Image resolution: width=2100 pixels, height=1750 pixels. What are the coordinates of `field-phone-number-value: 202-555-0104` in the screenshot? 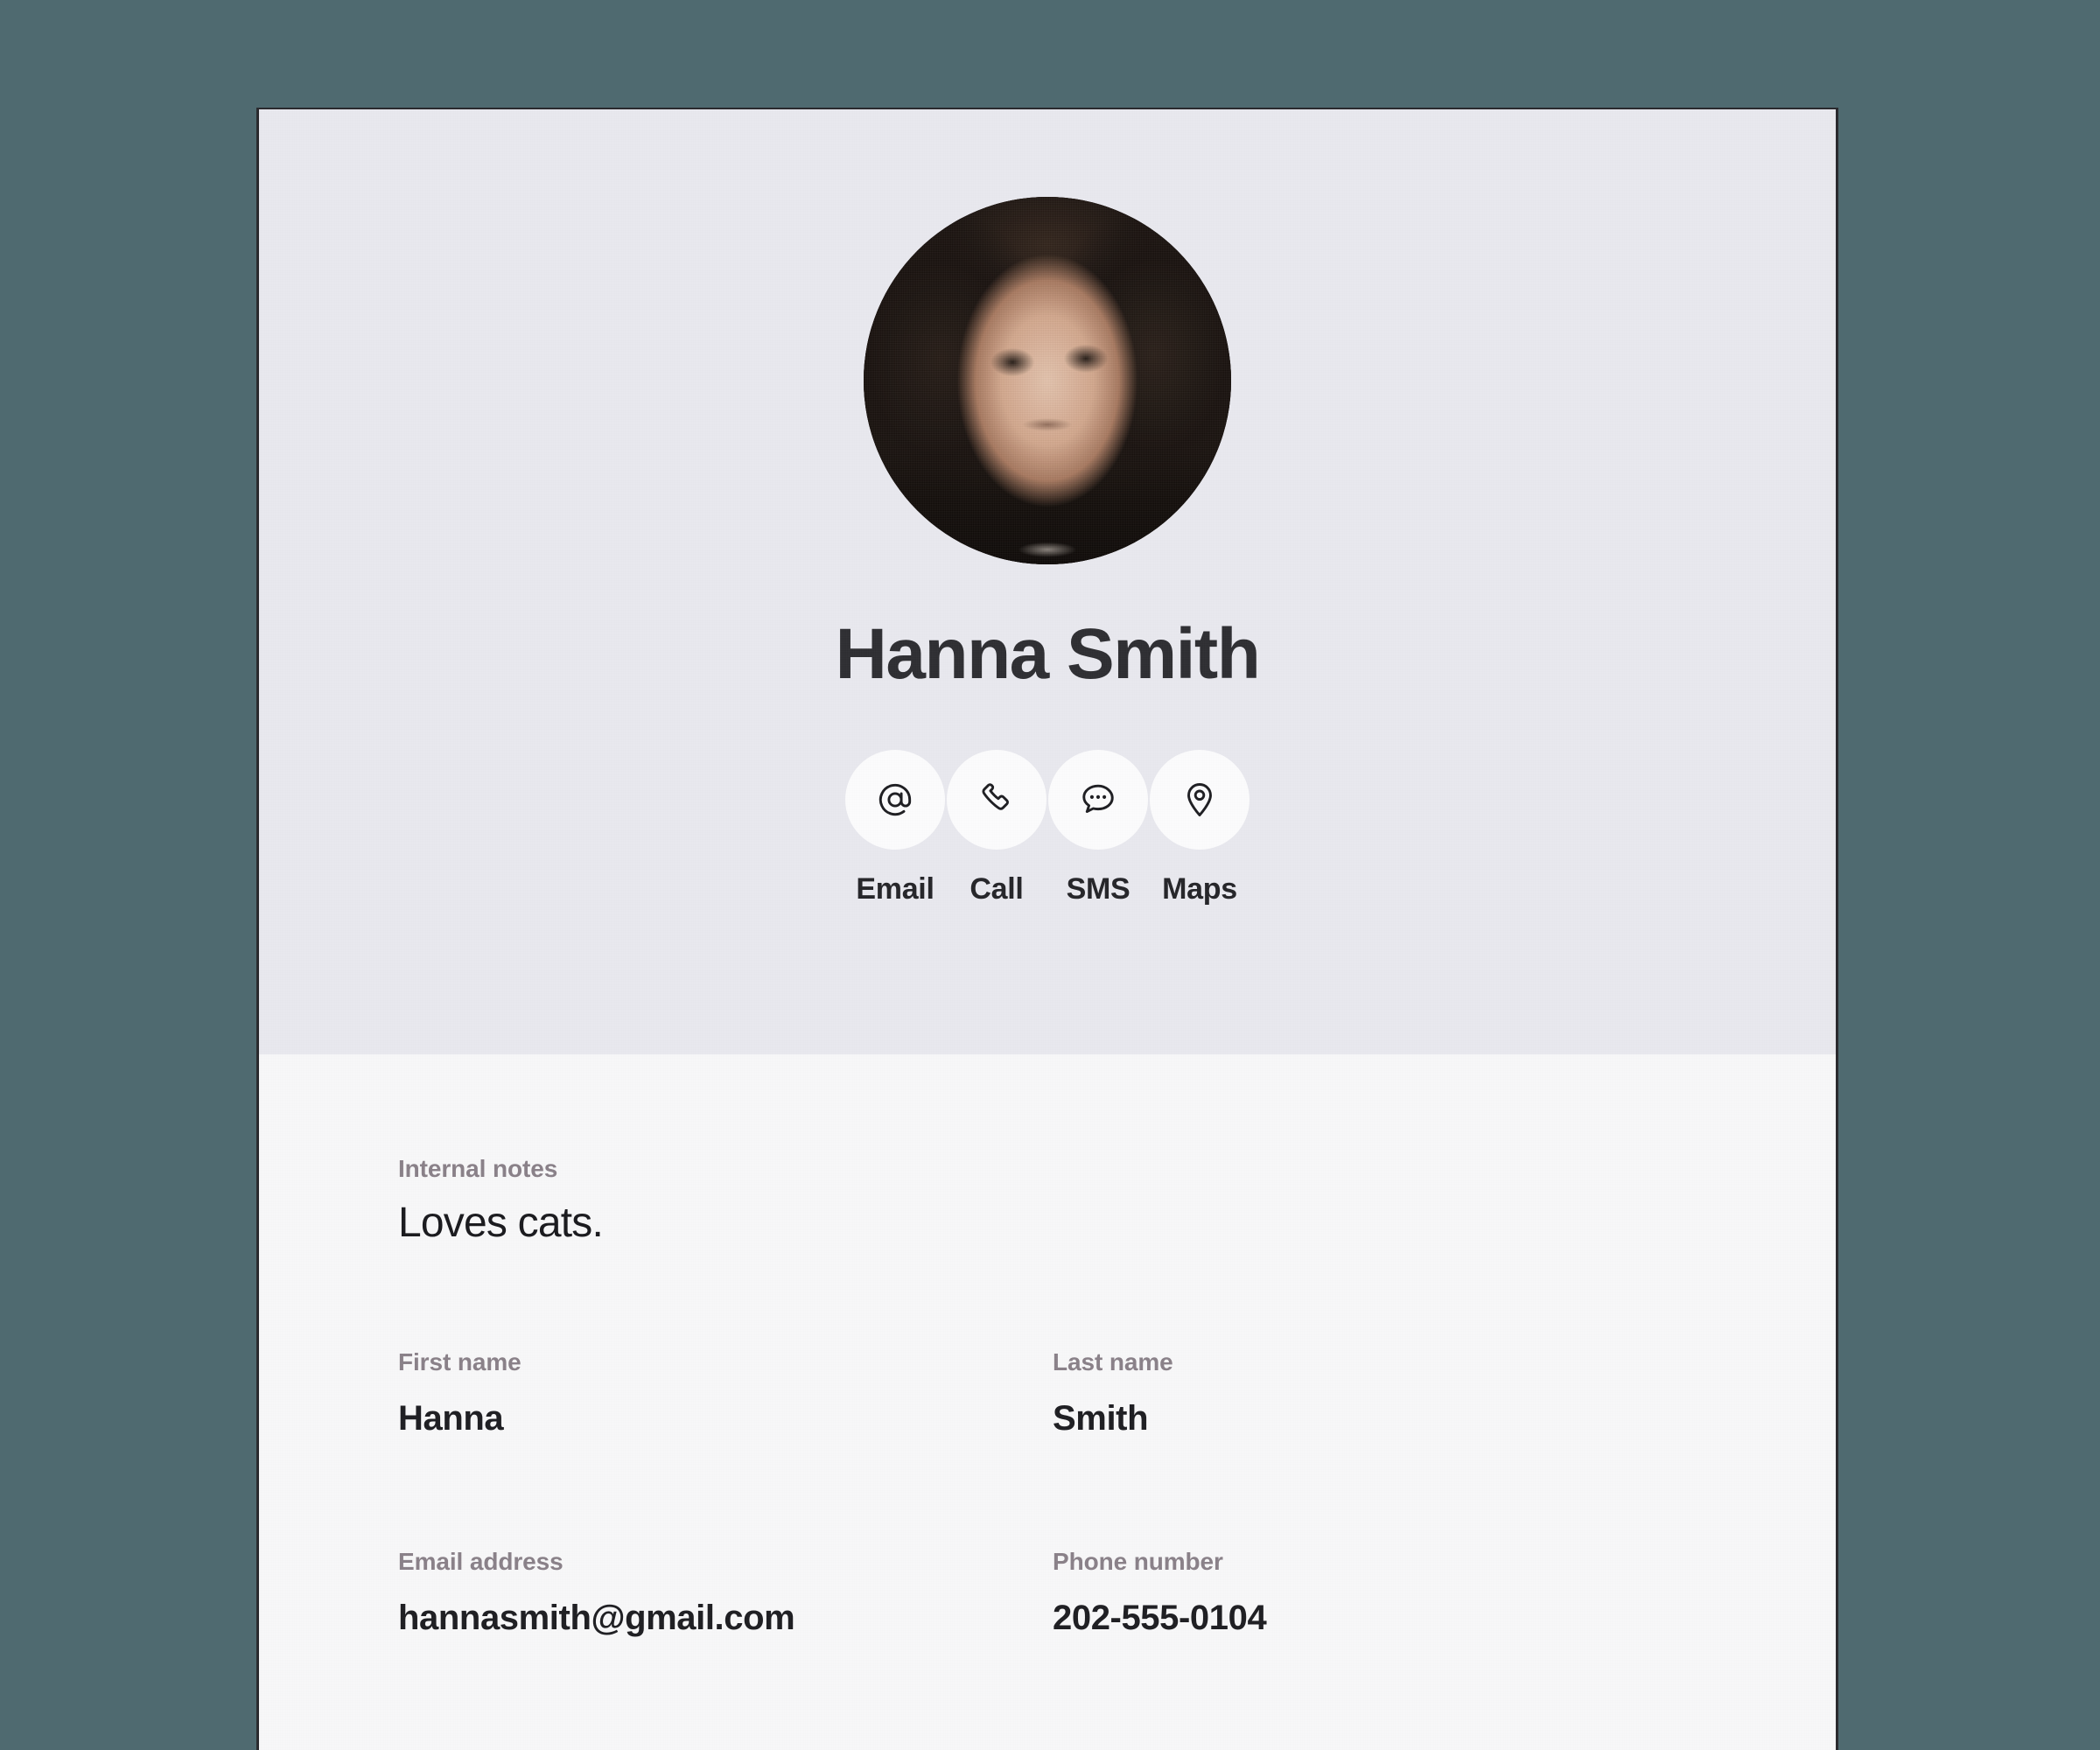 It's located at (1160, 1617).